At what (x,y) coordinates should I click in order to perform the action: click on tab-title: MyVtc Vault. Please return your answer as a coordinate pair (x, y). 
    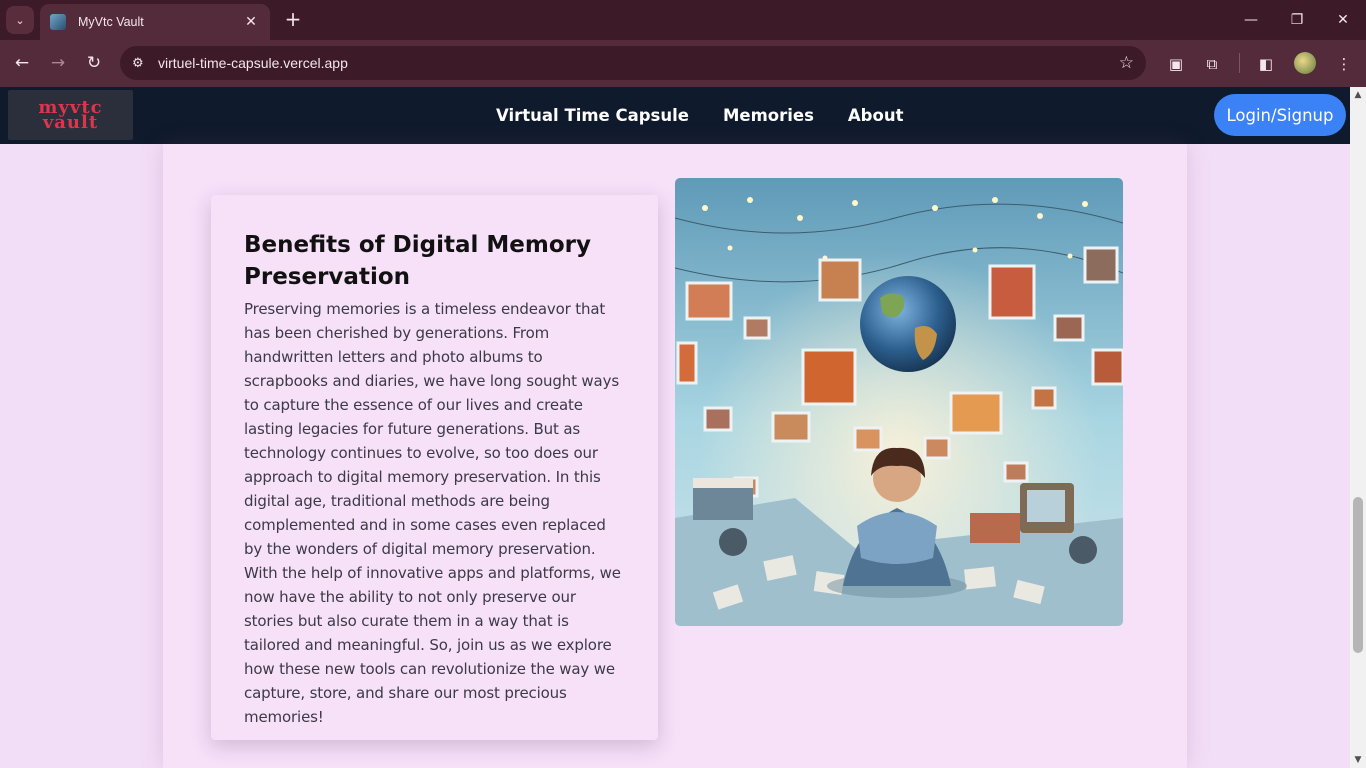
    Looking at the image, I should click on (111, 22).